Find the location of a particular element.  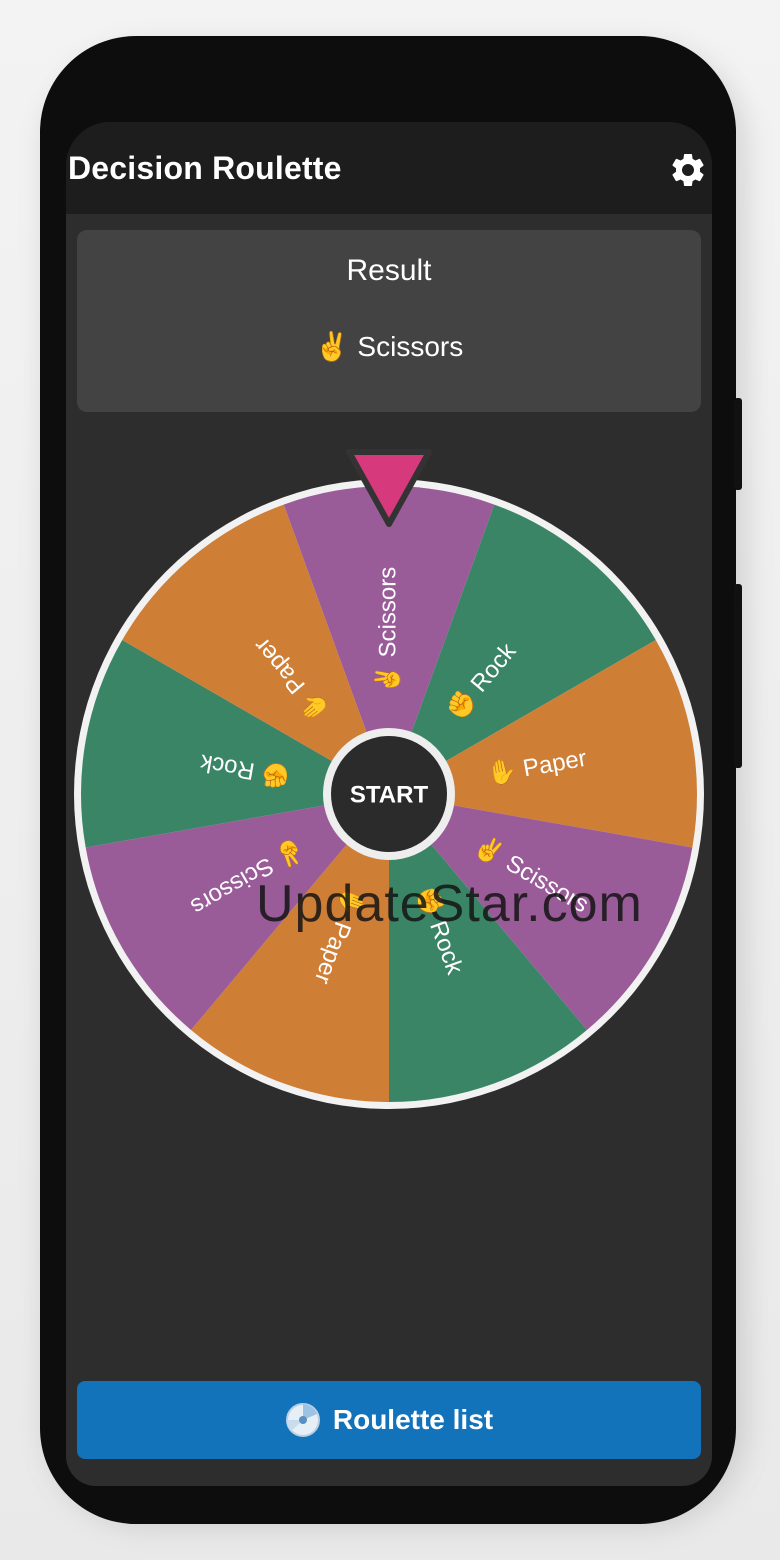

wheel-segment-label: ✌️ Scissors is located at coordinates (386, 630).